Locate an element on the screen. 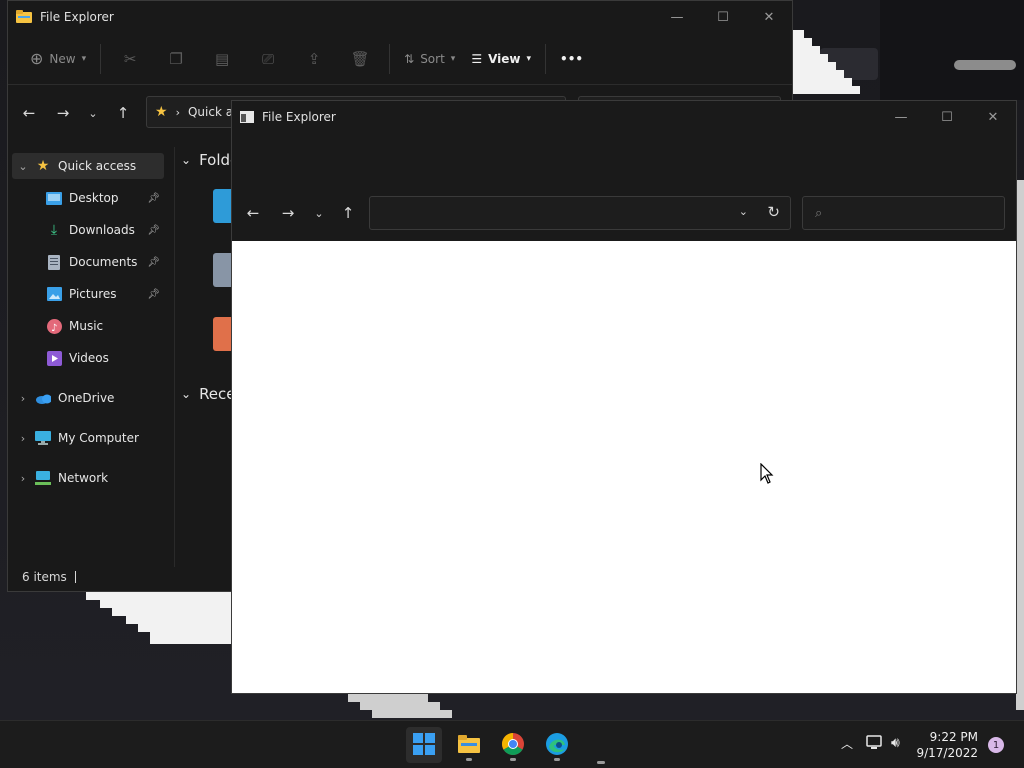 The width and height of the screenshot is (1024, 768). sidebar-item-label: Quick access is located at coordinates (97, 166).